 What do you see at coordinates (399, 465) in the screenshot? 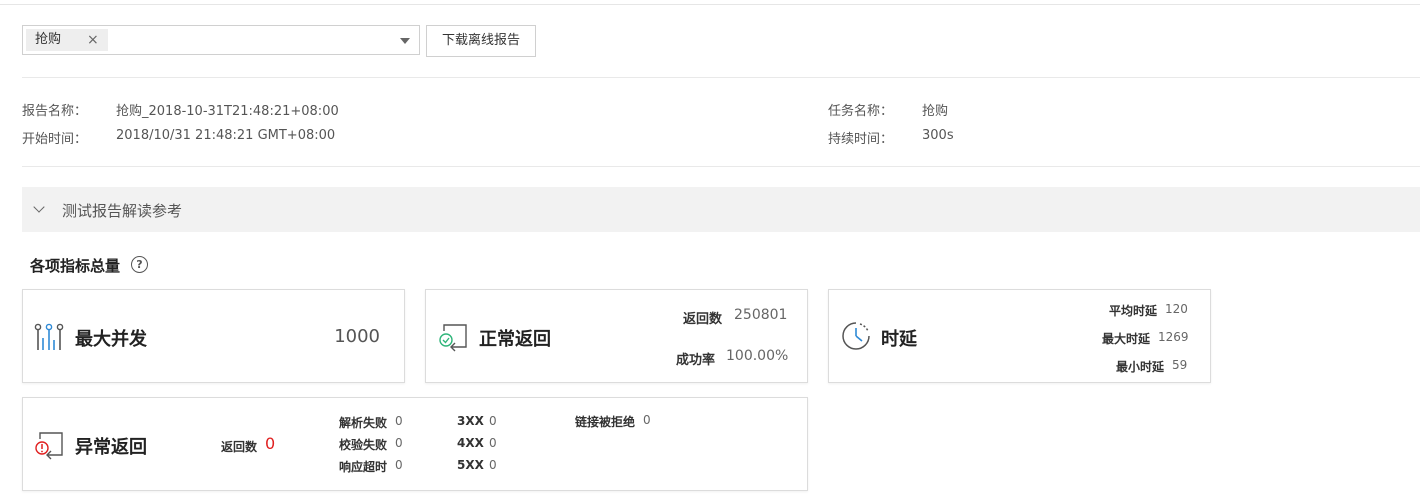
I see `timeout-value: 0` at bounding box center [399, 465].